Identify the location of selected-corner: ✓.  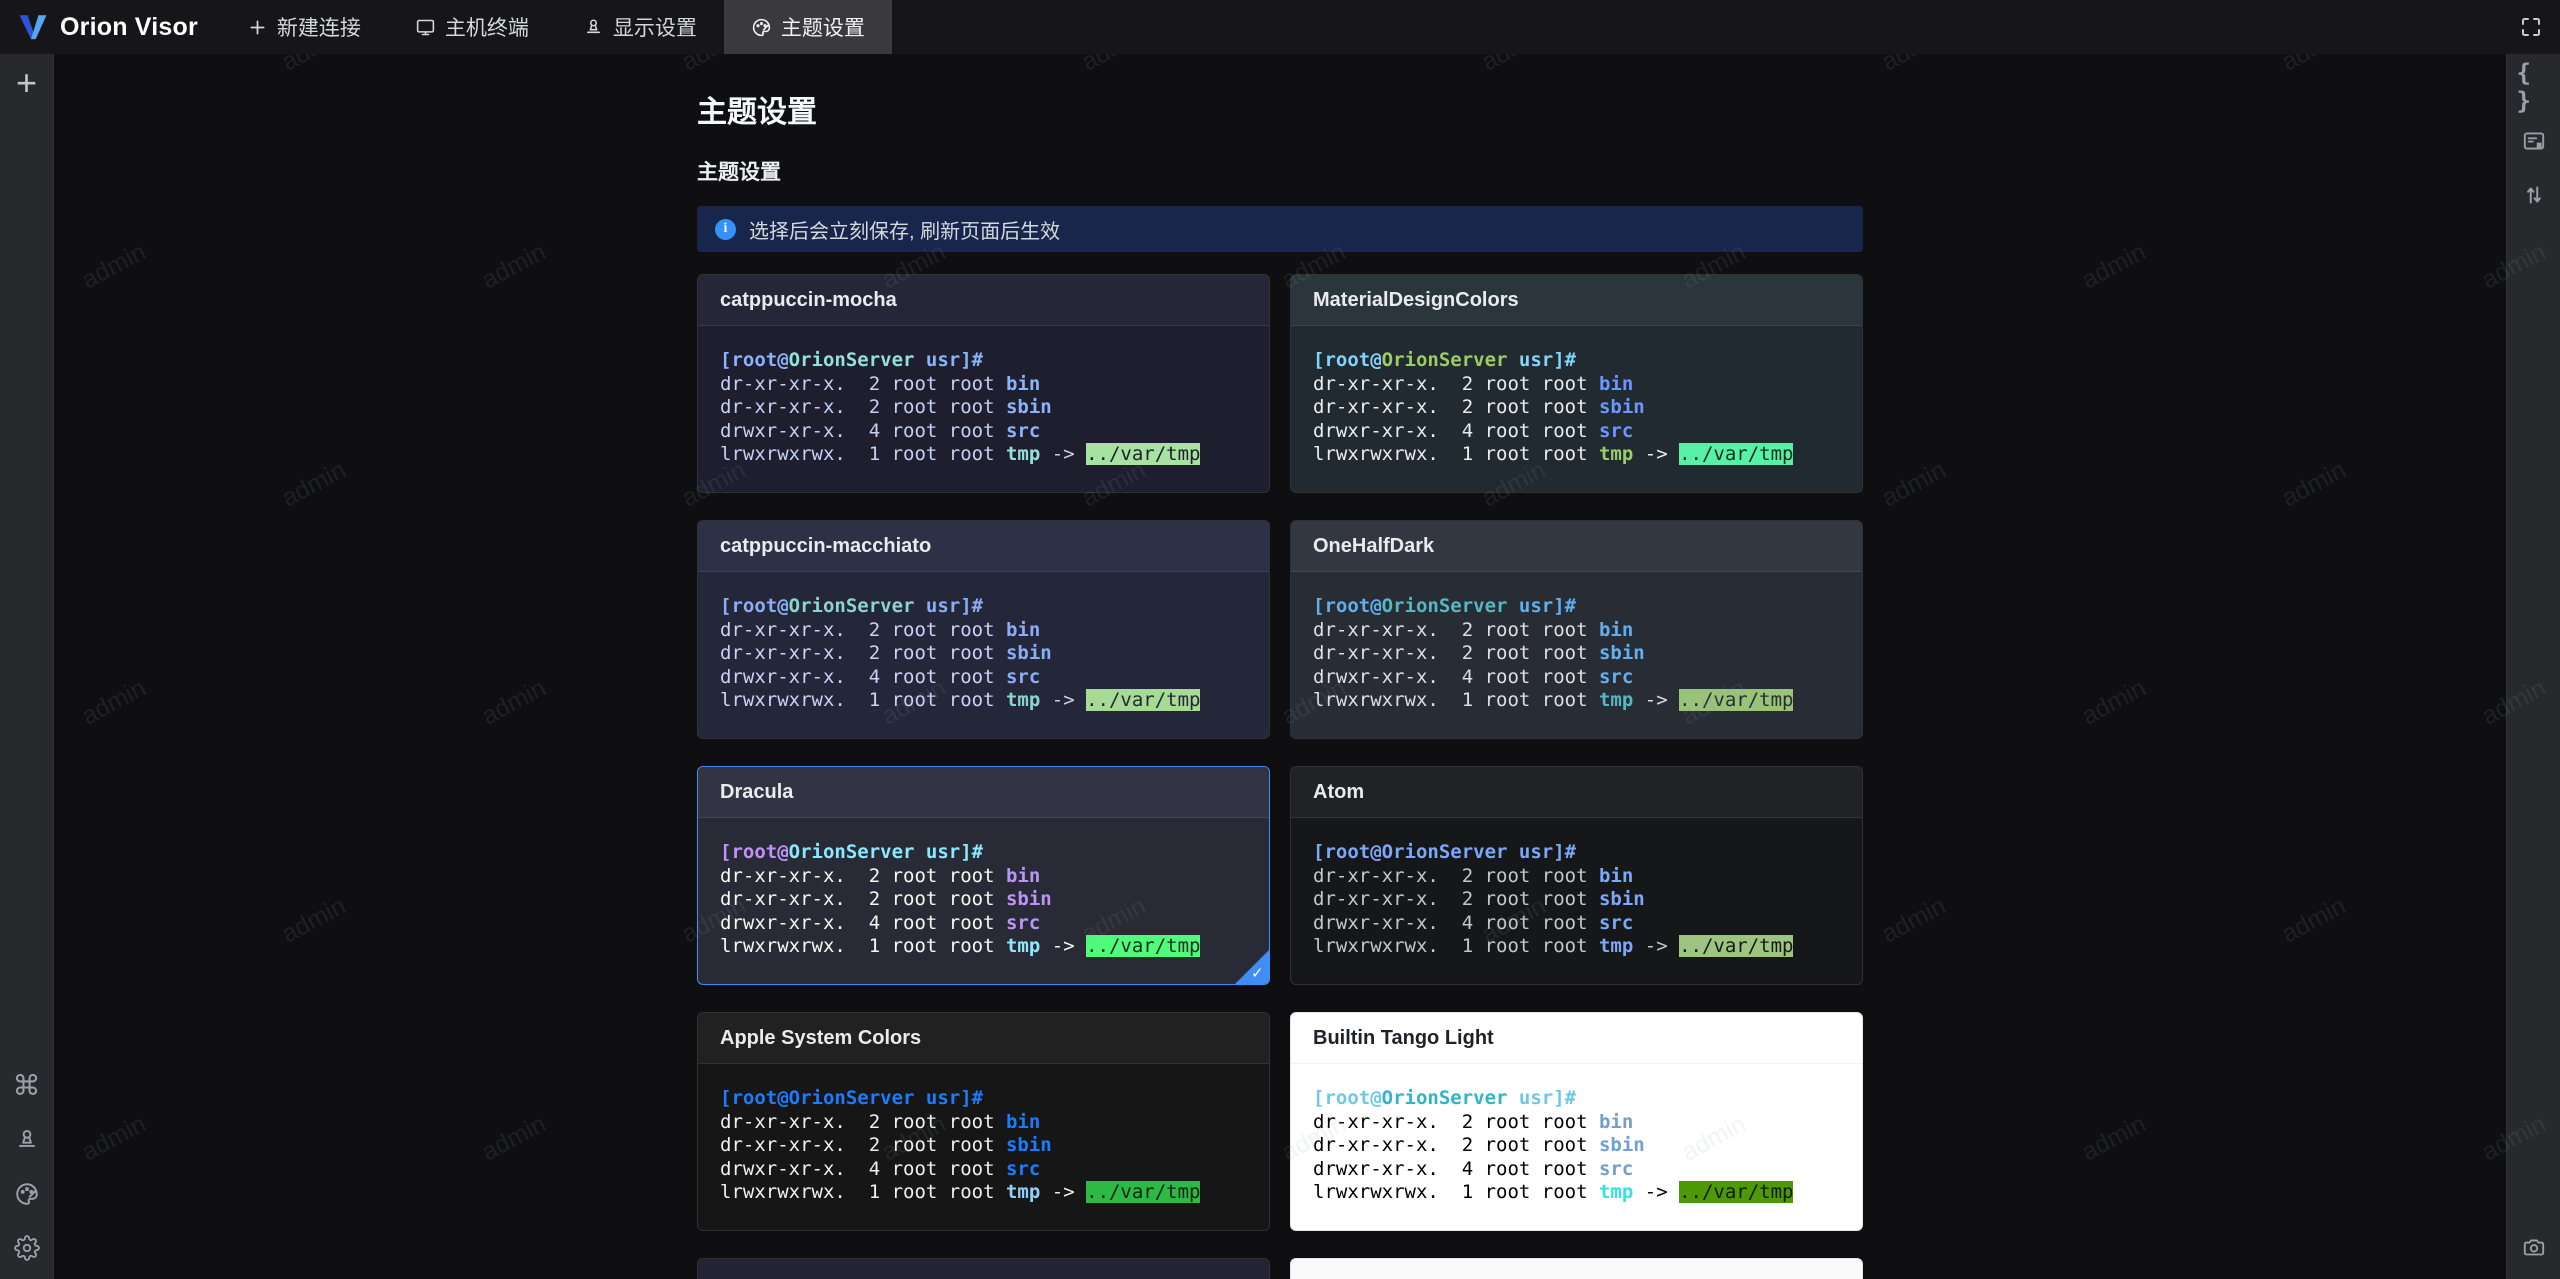
(1251, 966).